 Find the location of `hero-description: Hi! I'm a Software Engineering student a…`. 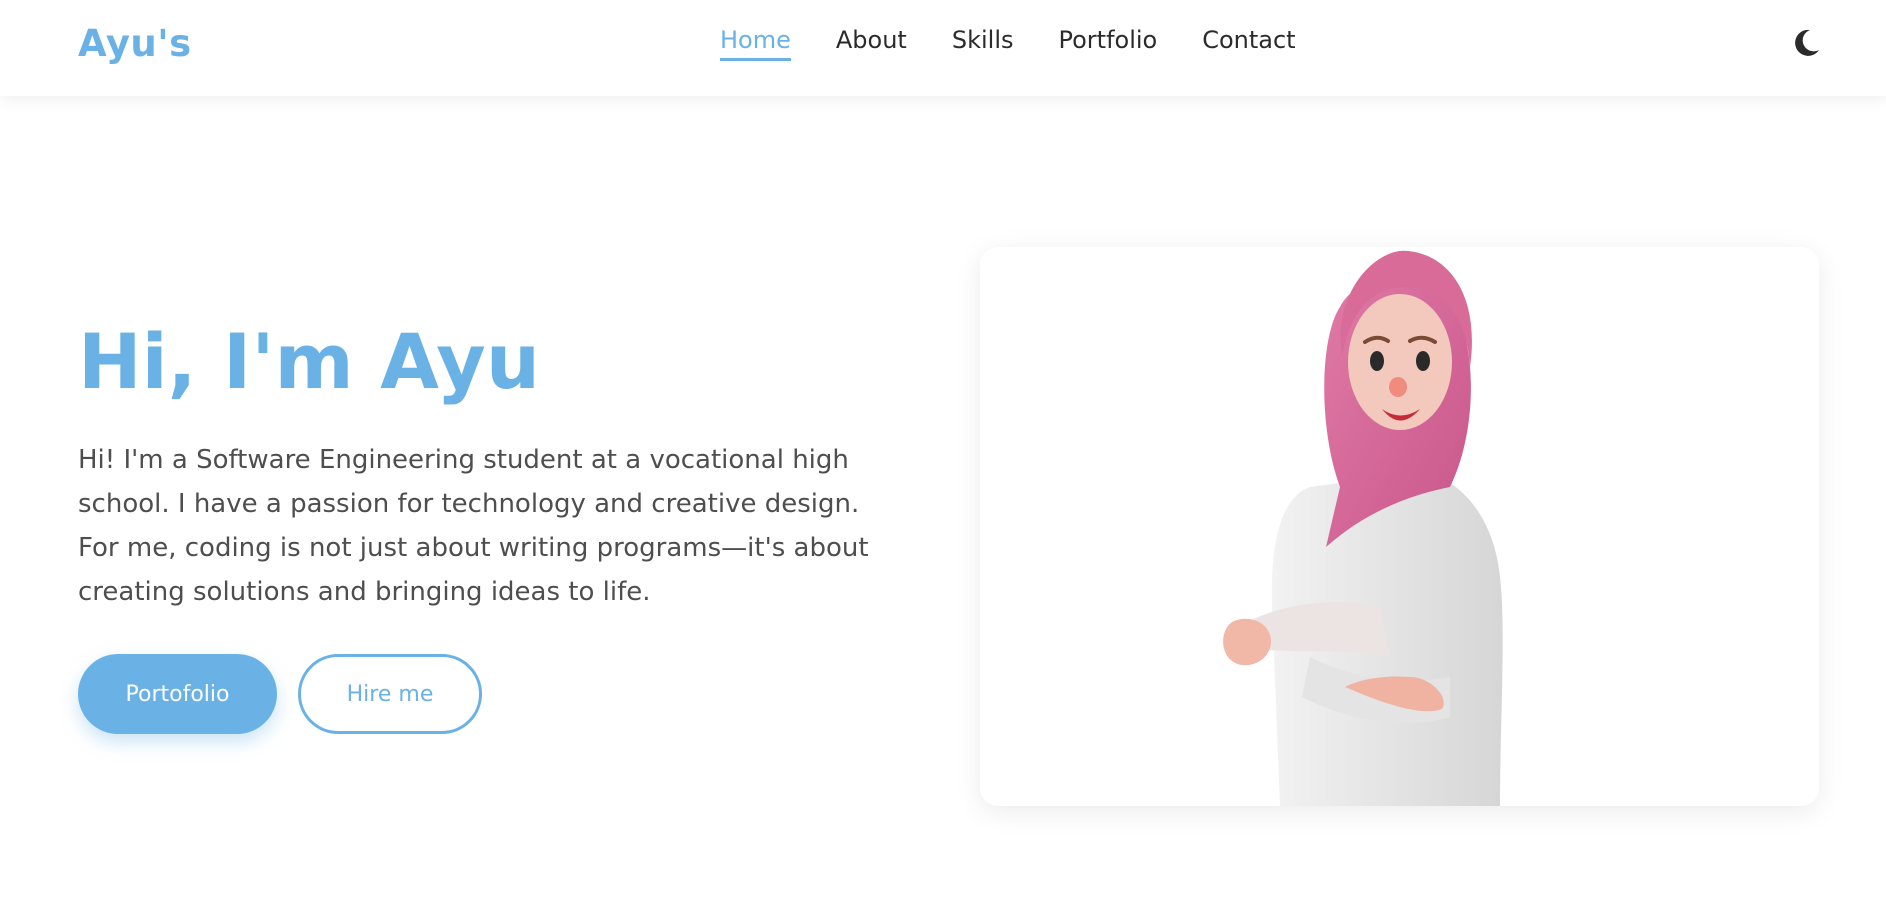

hero-description: Hi! I'm a Software Engineering student a… is located at coordinates (473, 526).